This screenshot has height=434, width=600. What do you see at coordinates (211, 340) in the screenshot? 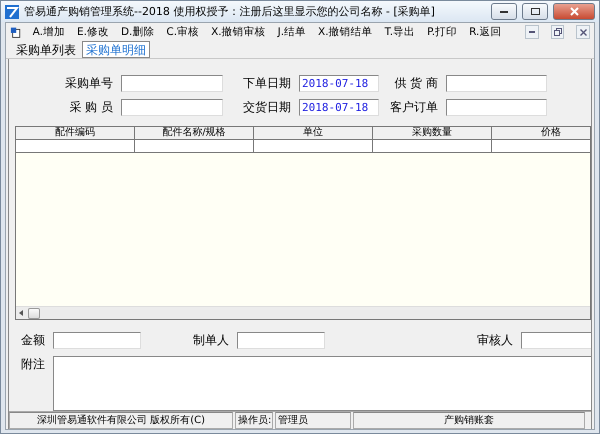
I see `field-label: 制单人` at bounding box center [211, 340].